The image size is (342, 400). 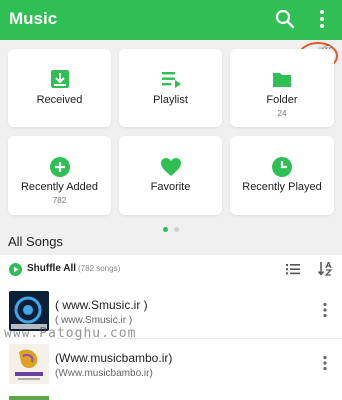 I want to click on card-label: Playlist, so click(x=170, y=100).